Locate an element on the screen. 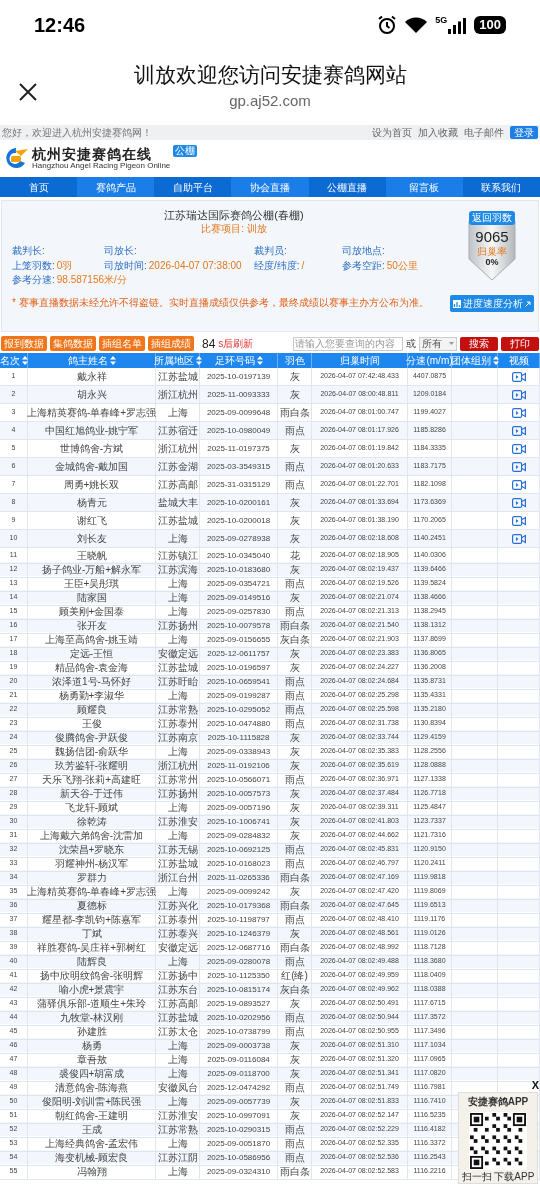 This screenshot has height=1186, width=540. race-subtitle: 比赛项目: 训放 is located at coordinates (234, 229).